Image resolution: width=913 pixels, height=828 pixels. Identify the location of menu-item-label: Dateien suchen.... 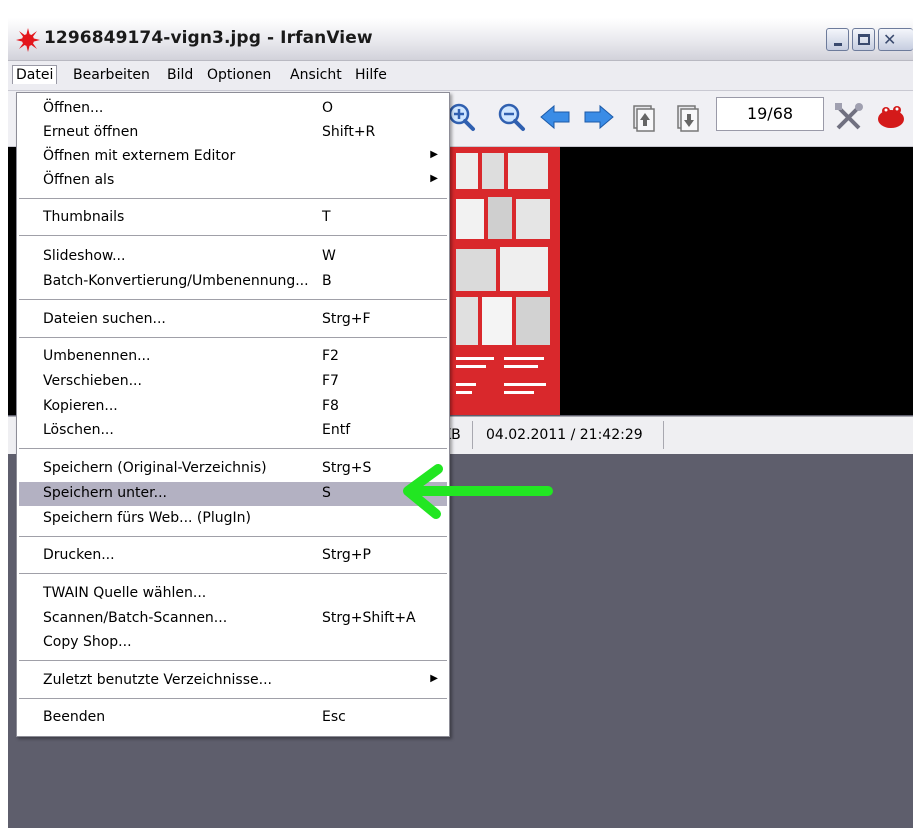
(104, 319).